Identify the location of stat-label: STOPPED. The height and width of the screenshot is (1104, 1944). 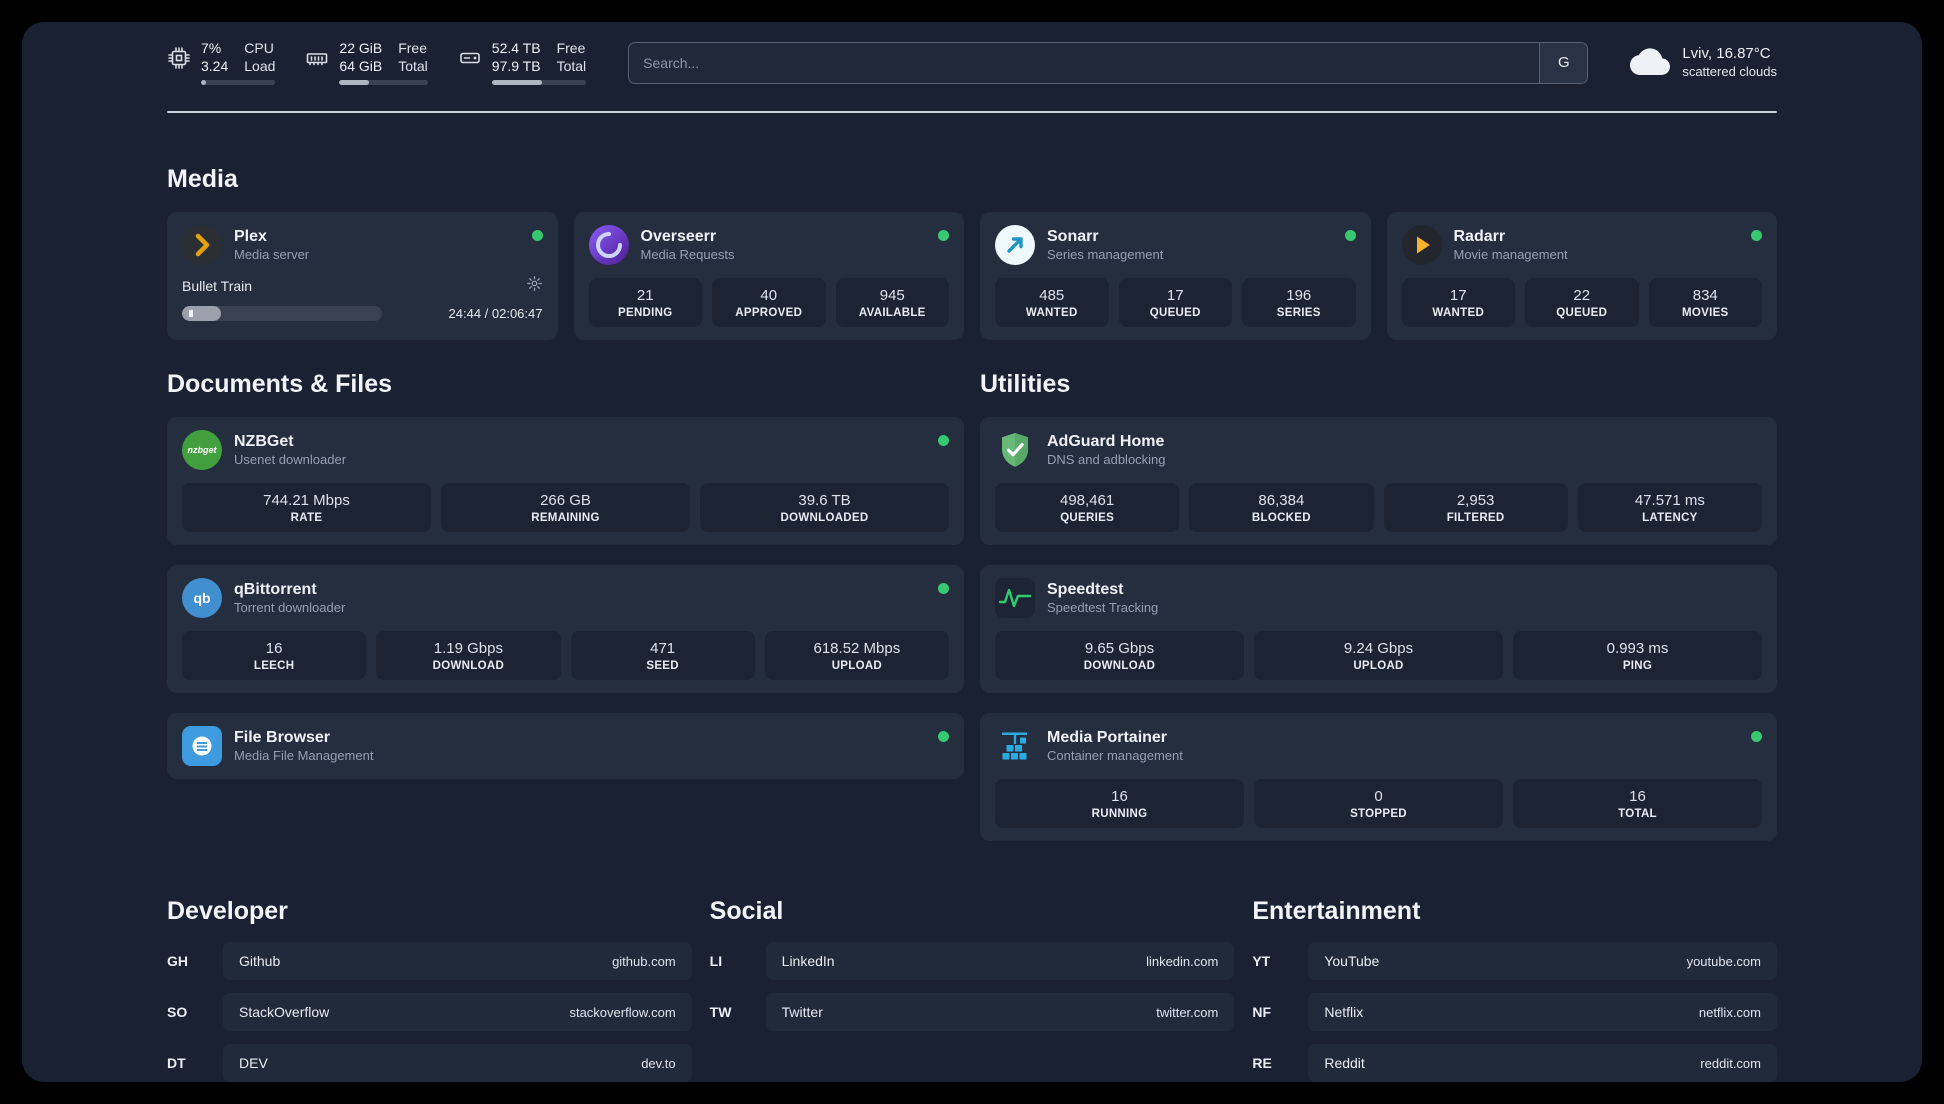
(1378, 814).